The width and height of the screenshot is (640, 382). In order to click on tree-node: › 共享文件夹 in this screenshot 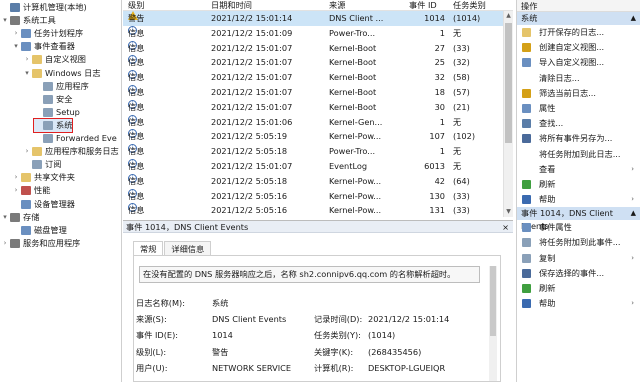, I will do `click(43, 177)`.